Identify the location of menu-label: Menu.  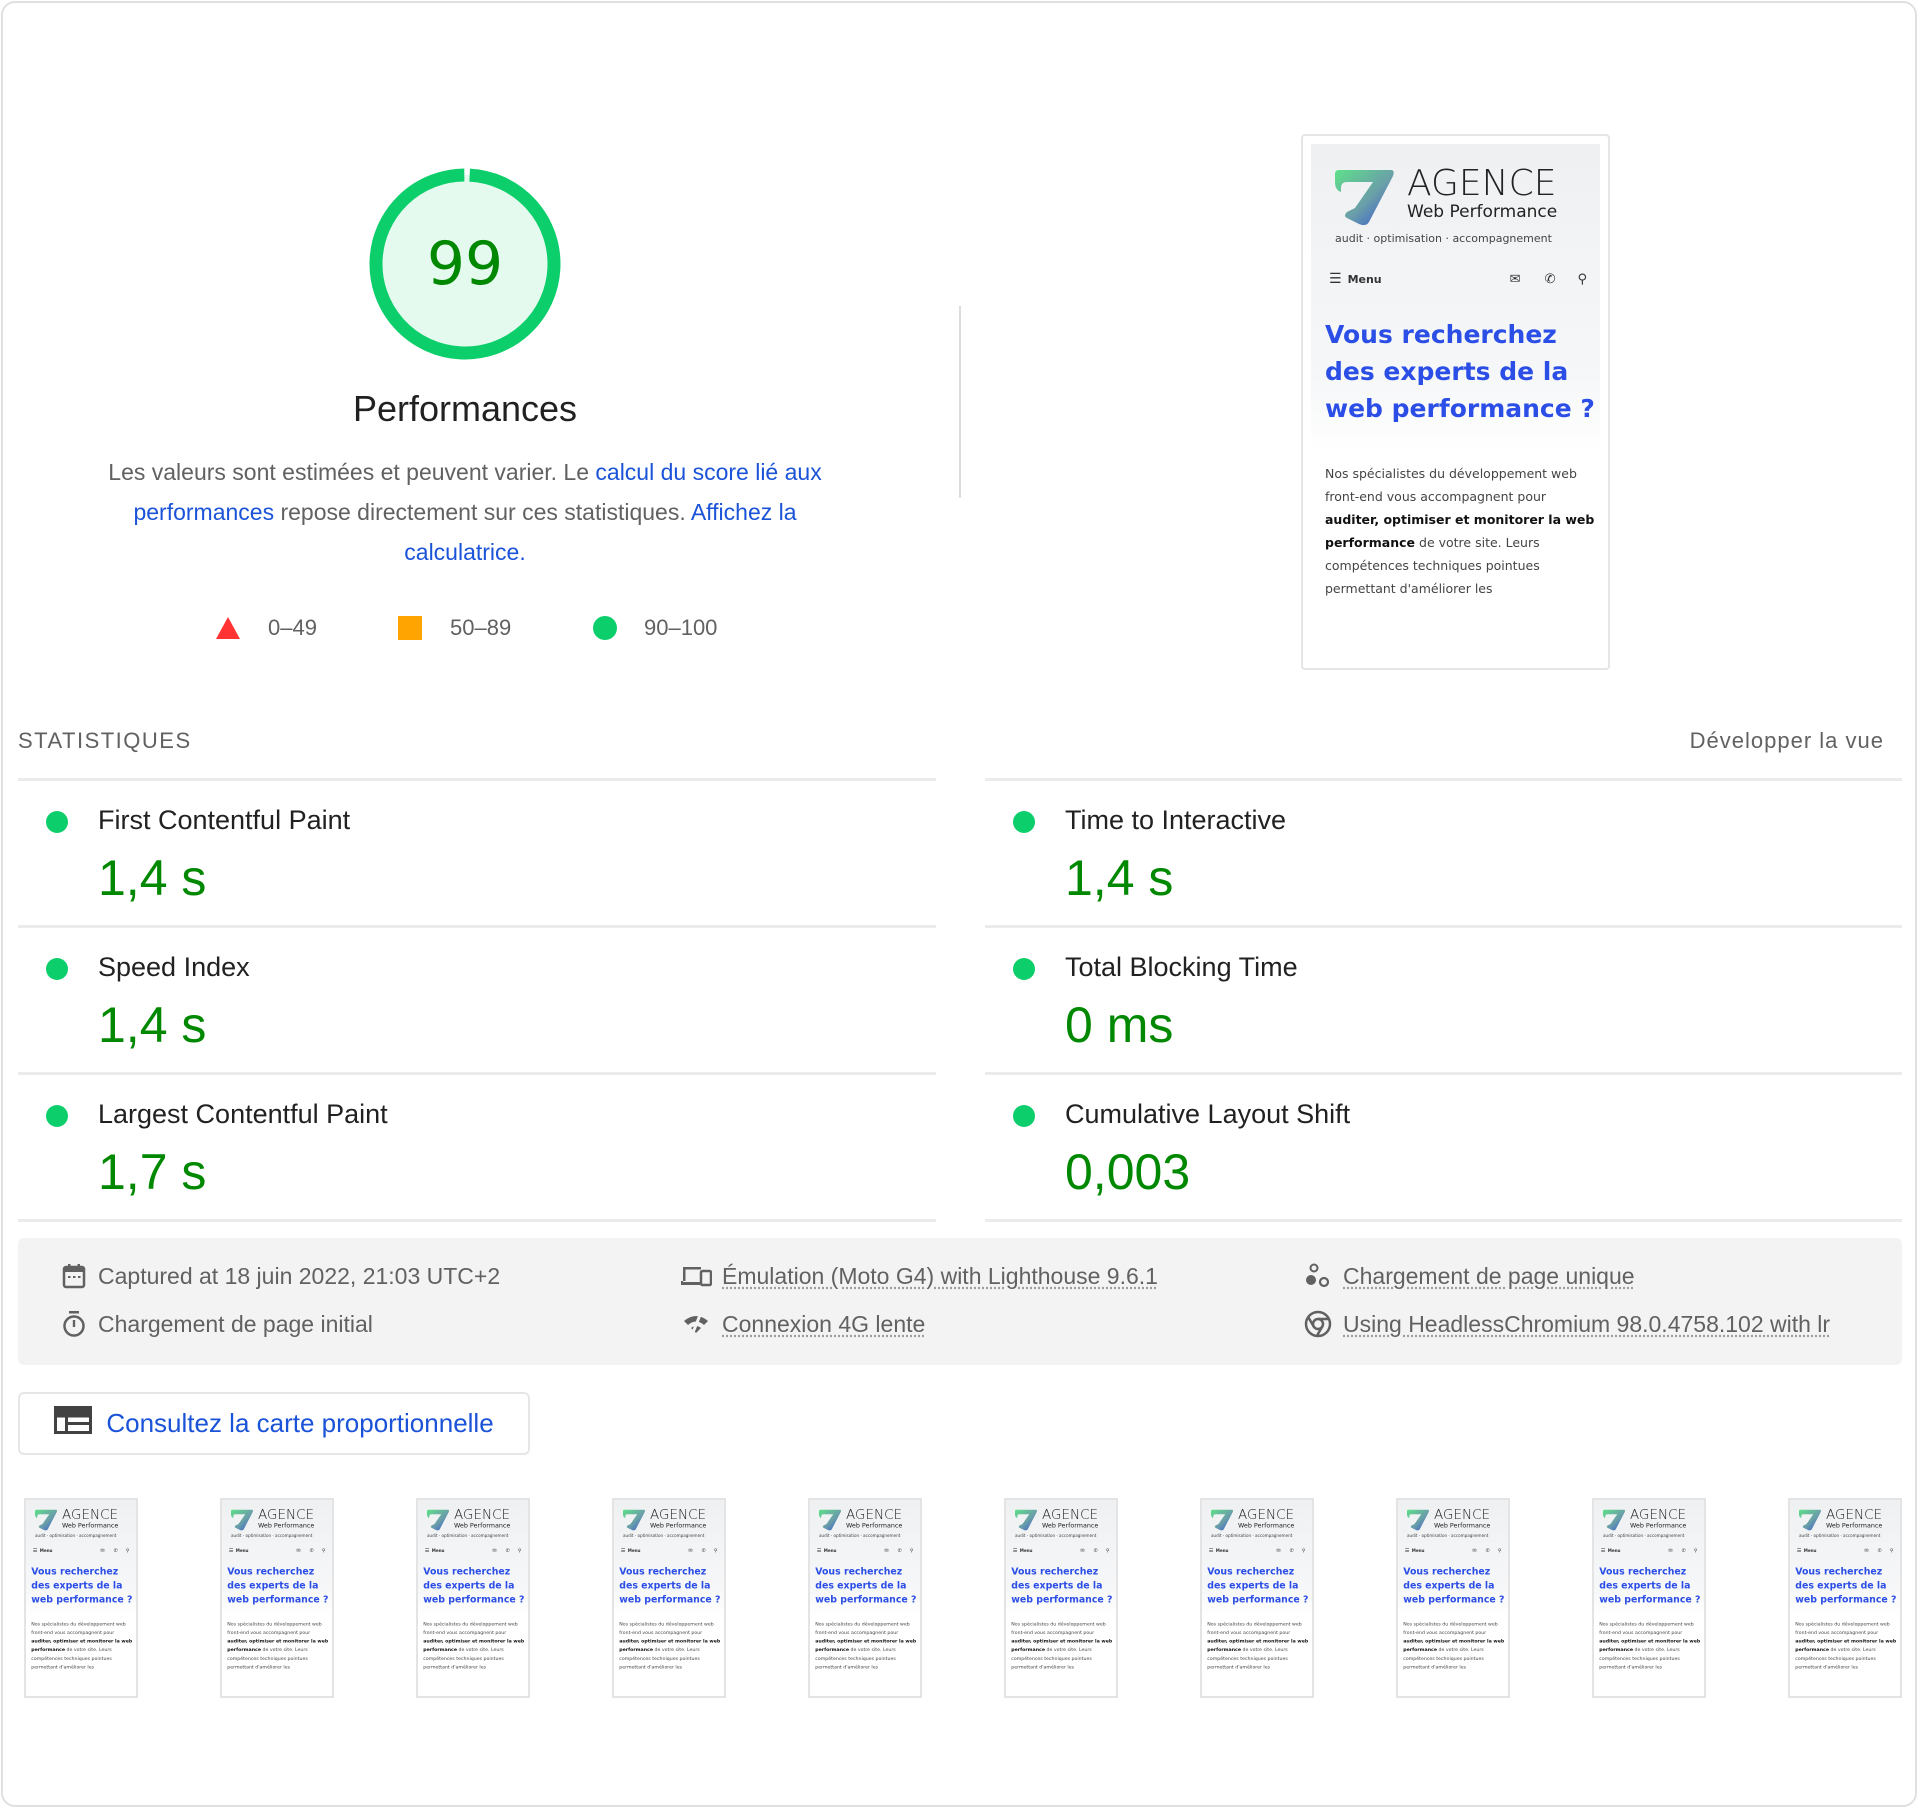
(1810, 1551).